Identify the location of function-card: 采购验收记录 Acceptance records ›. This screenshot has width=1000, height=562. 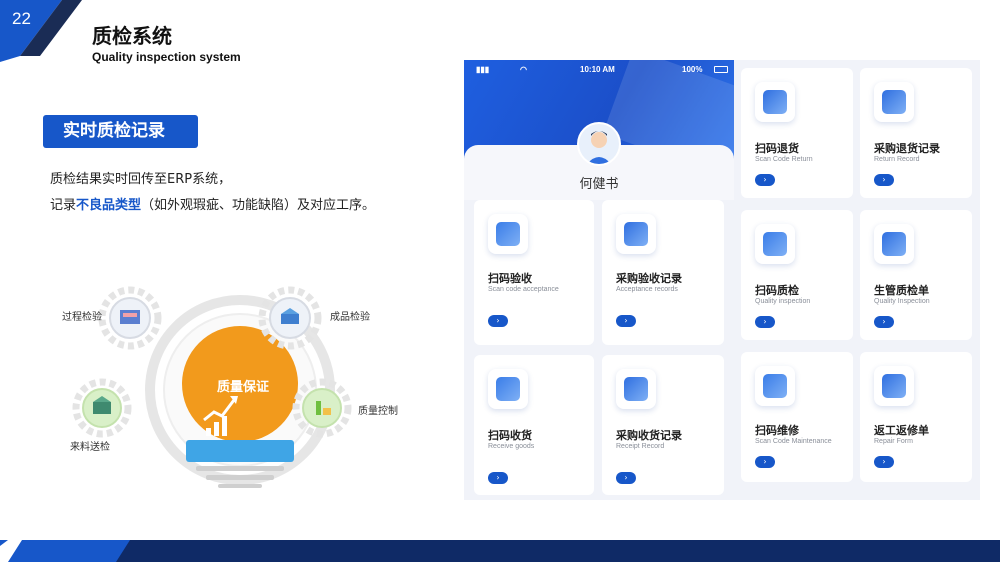
(663, 272).